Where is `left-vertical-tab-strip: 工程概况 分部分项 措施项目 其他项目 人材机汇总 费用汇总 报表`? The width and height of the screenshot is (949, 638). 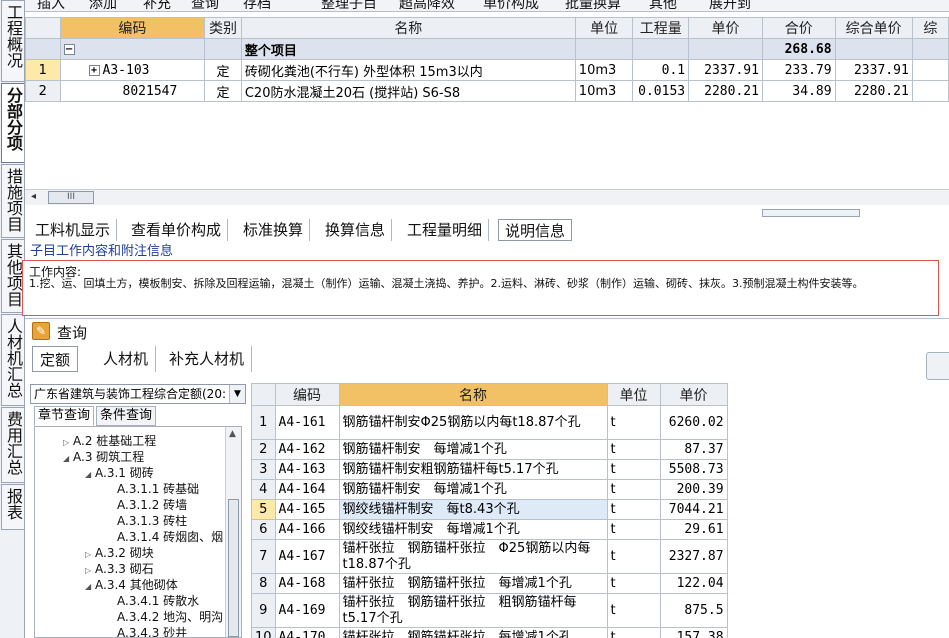 left-vertical-tab-strip: 工程概况 分部分项 措施项目 其他项目 人材机汇总 费用汇总 报表 is located at coordinates (12, 319).